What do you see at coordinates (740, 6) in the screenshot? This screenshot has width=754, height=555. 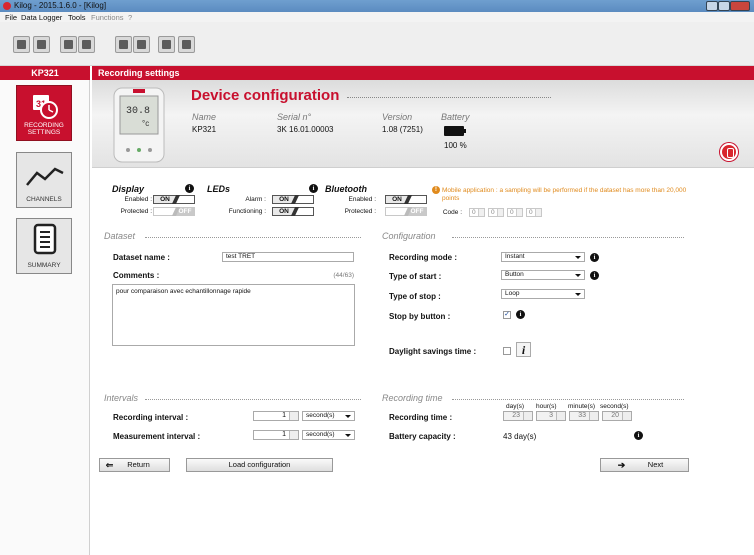 I see `close-button` at bounding box center [740, 6].